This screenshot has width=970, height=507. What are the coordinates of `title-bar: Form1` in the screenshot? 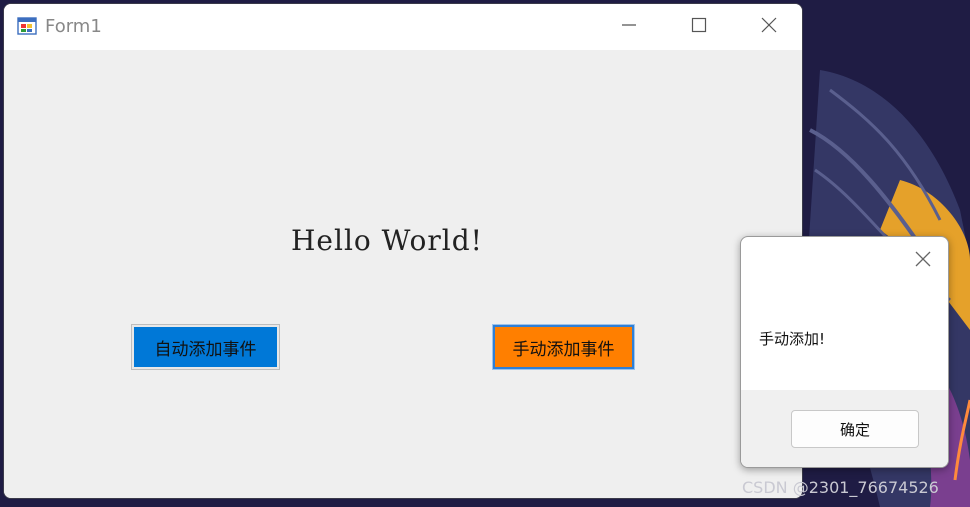 It's located at (403, 27).